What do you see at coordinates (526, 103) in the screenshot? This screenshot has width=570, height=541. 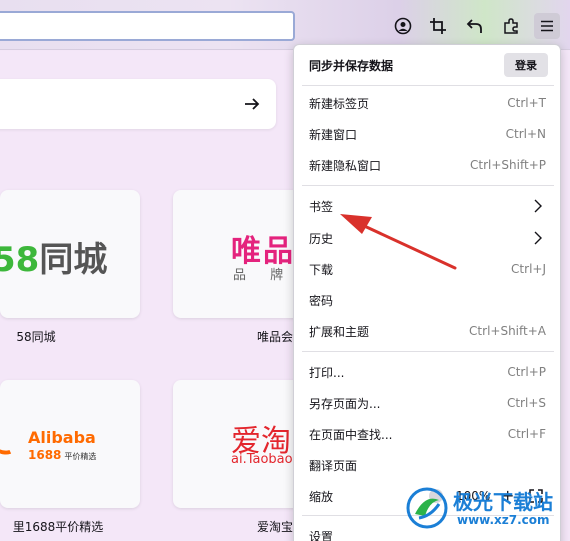 I see `menu-item-shortcut: Ctrl+T` at bounding box center [526, 103].